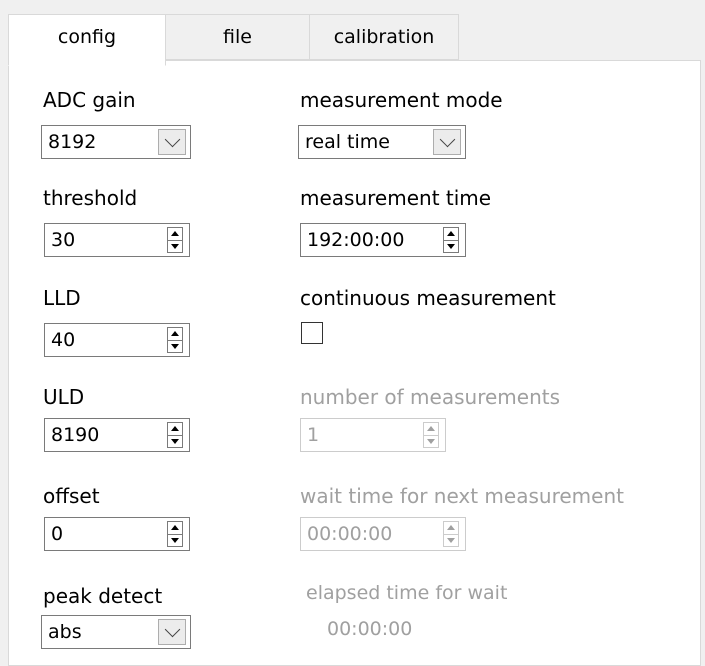  I want to click on adc-gain-label: ADC gain, so click(89, 100).